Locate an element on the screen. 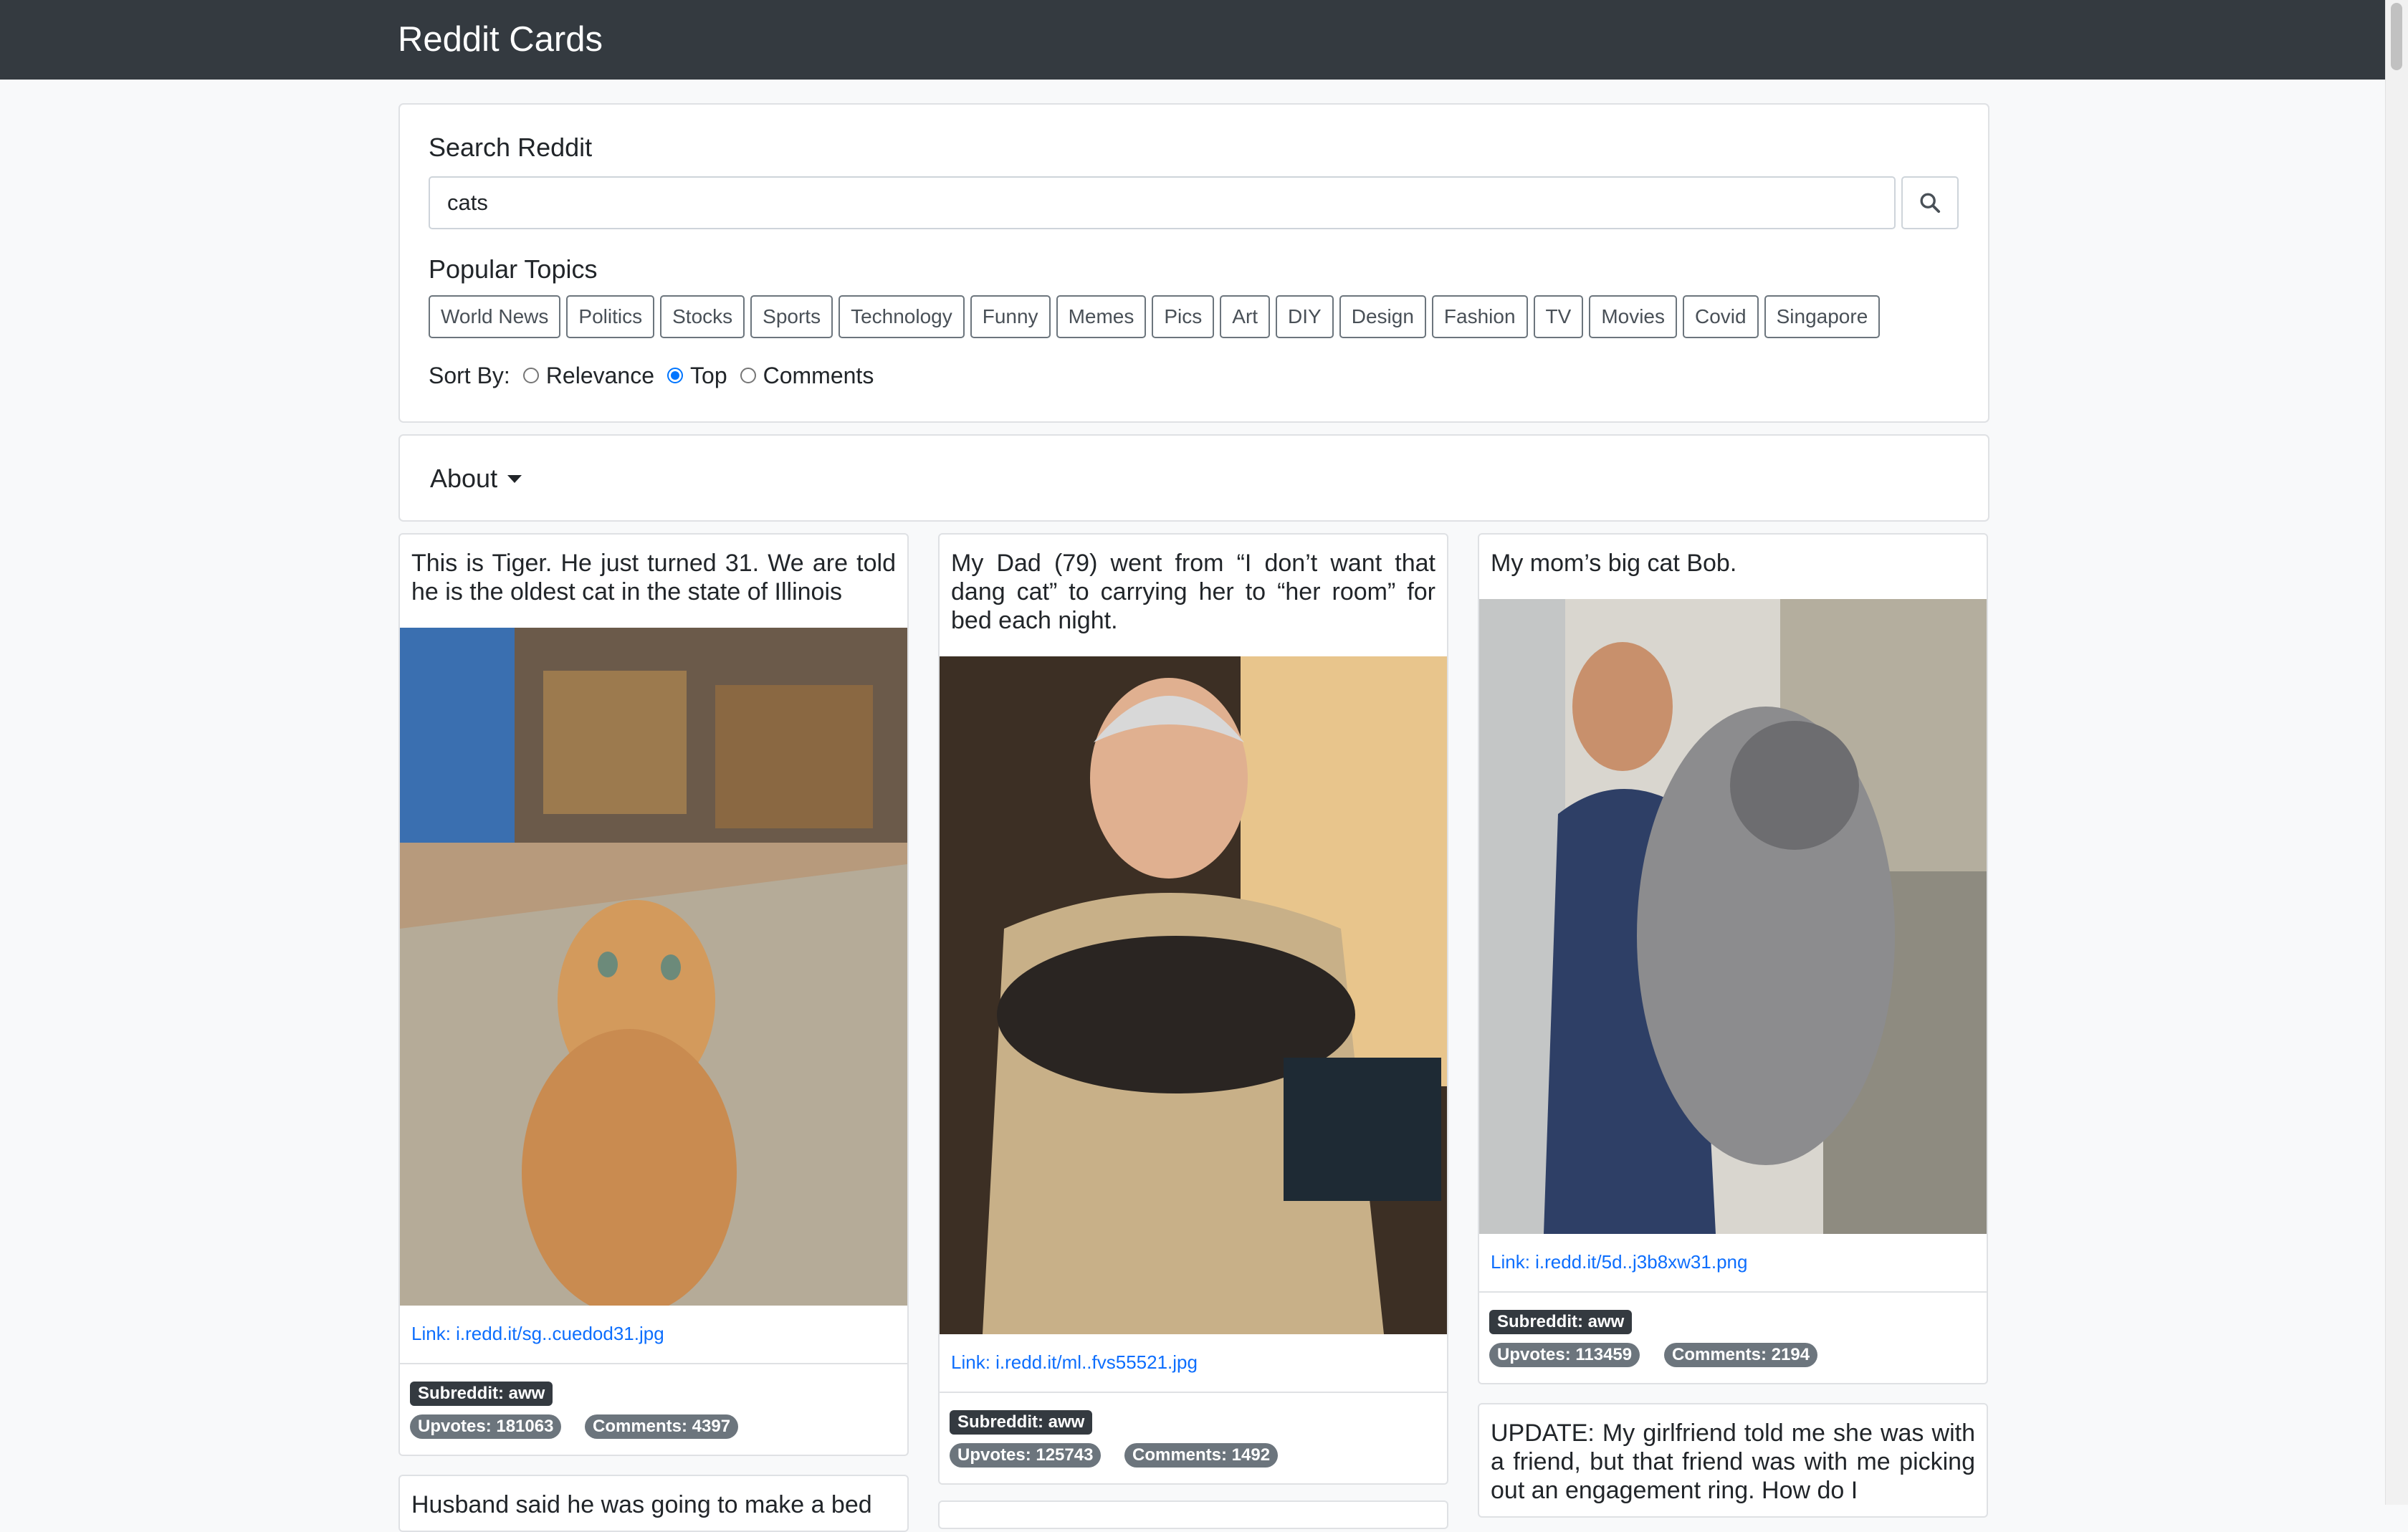 Image resolution: width=2408 pixels, height=1532 pixels. scrollbar-thumb is located at coordinates (2396, 36).